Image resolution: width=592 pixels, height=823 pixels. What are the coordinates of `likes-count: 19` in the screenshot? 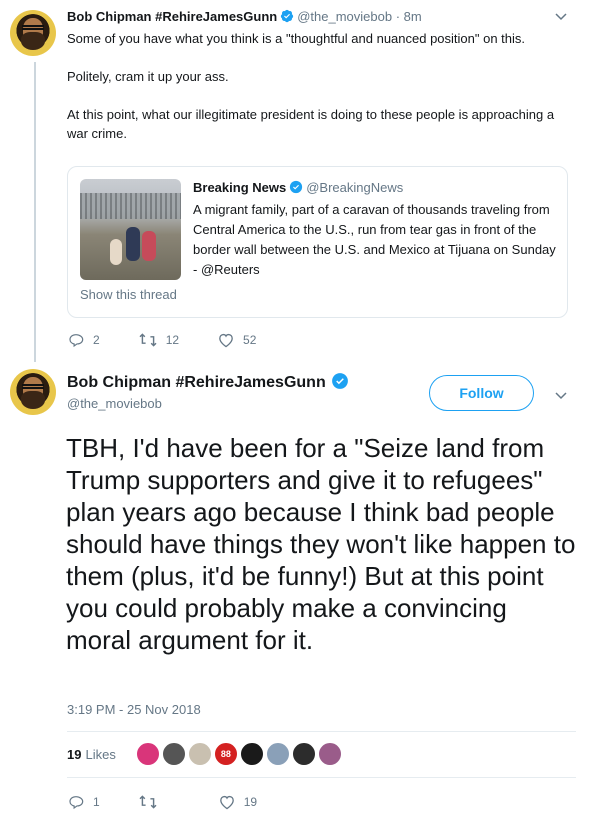 It's located at (74, 754).